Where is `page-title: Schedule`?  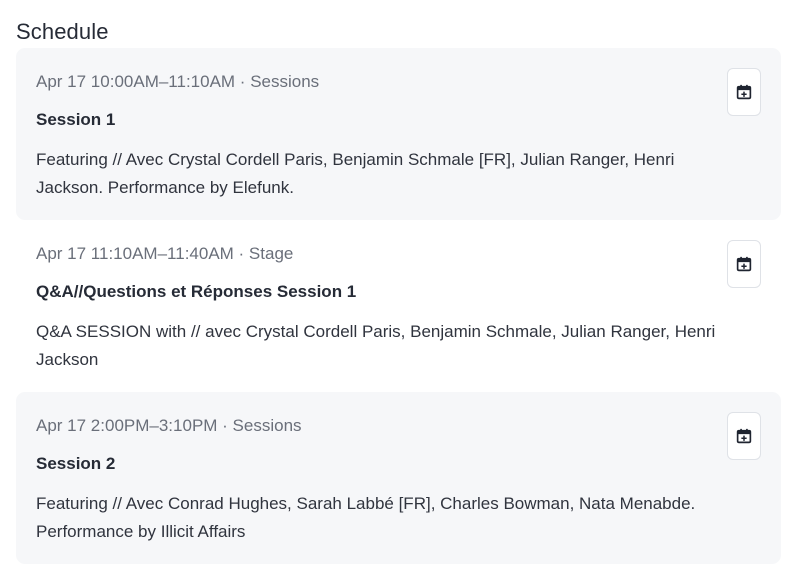 page-title: Schedule is located at coordinates (62, 31).